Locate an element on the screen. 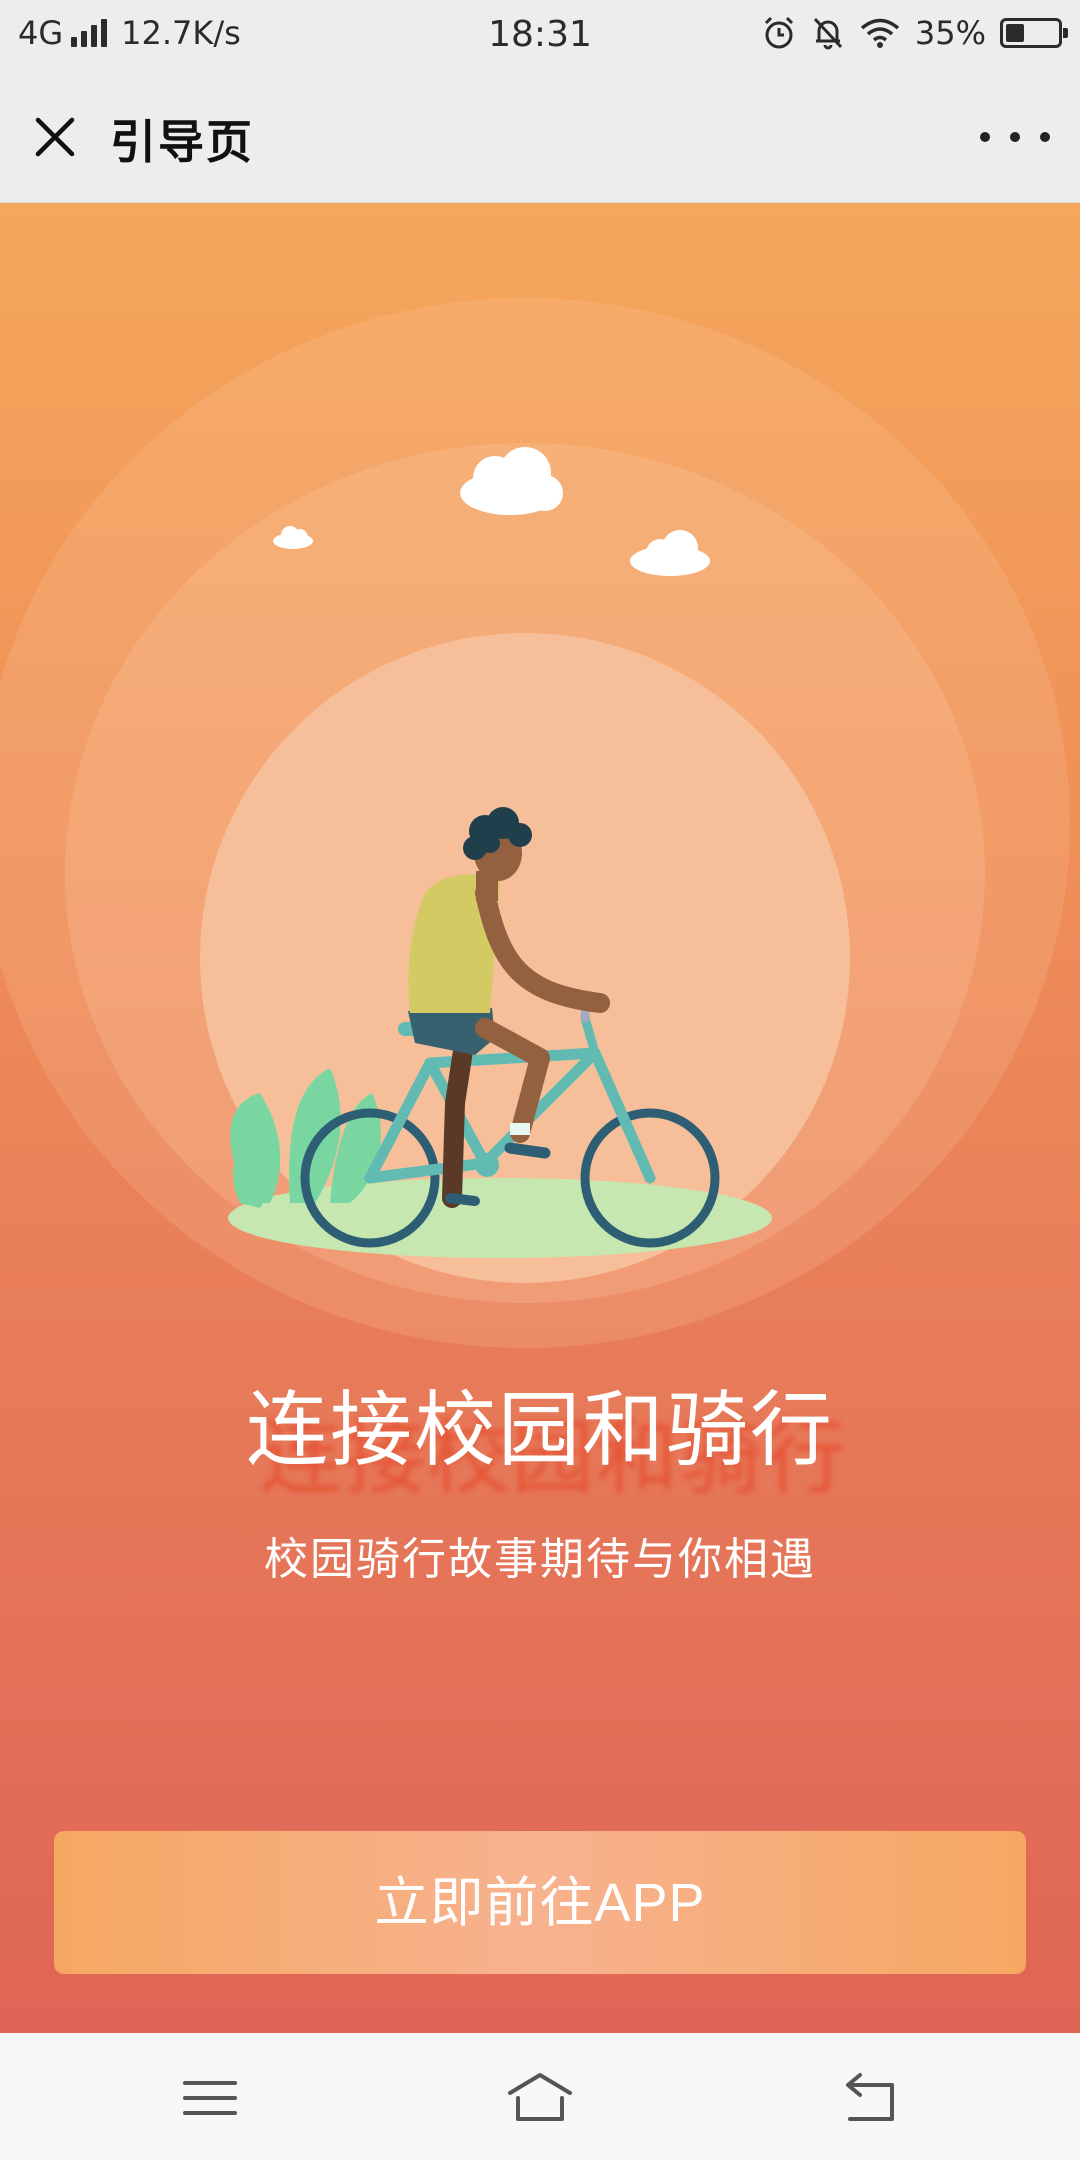 This screenshot has width=1080, height=2160. menu-icon is located at coordinates (210, 2098).